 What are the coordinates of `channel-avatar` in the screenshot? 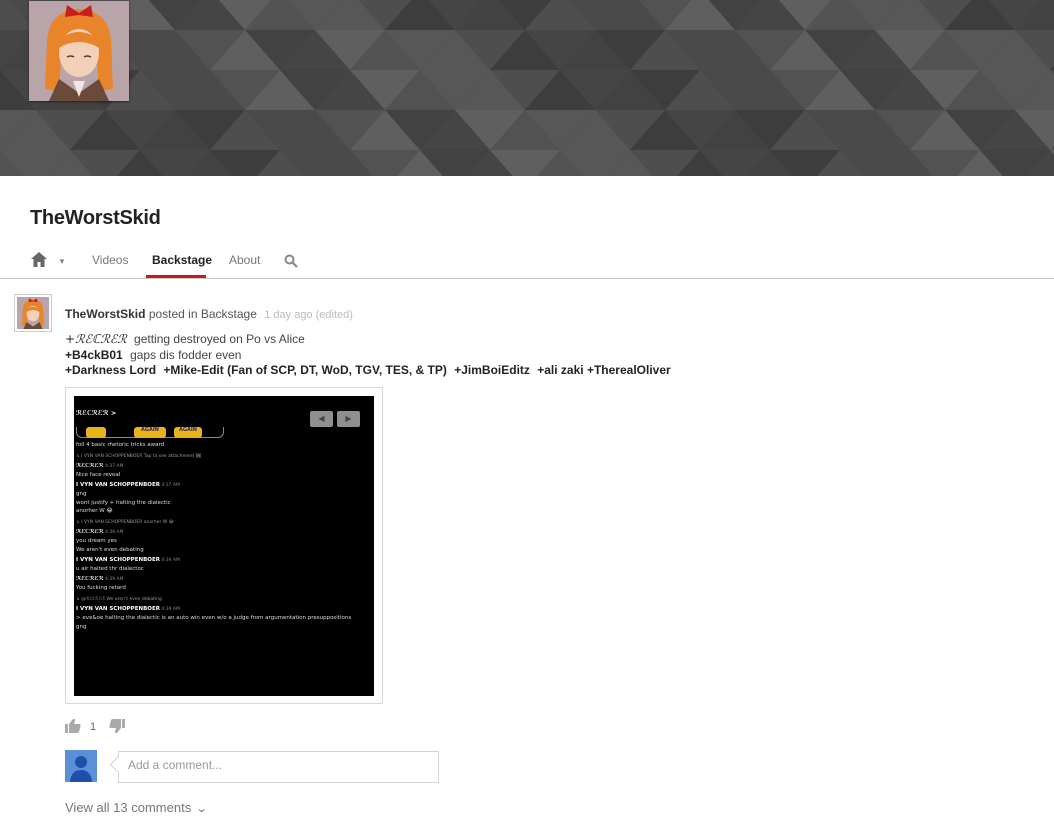 It's located at (79, 51).